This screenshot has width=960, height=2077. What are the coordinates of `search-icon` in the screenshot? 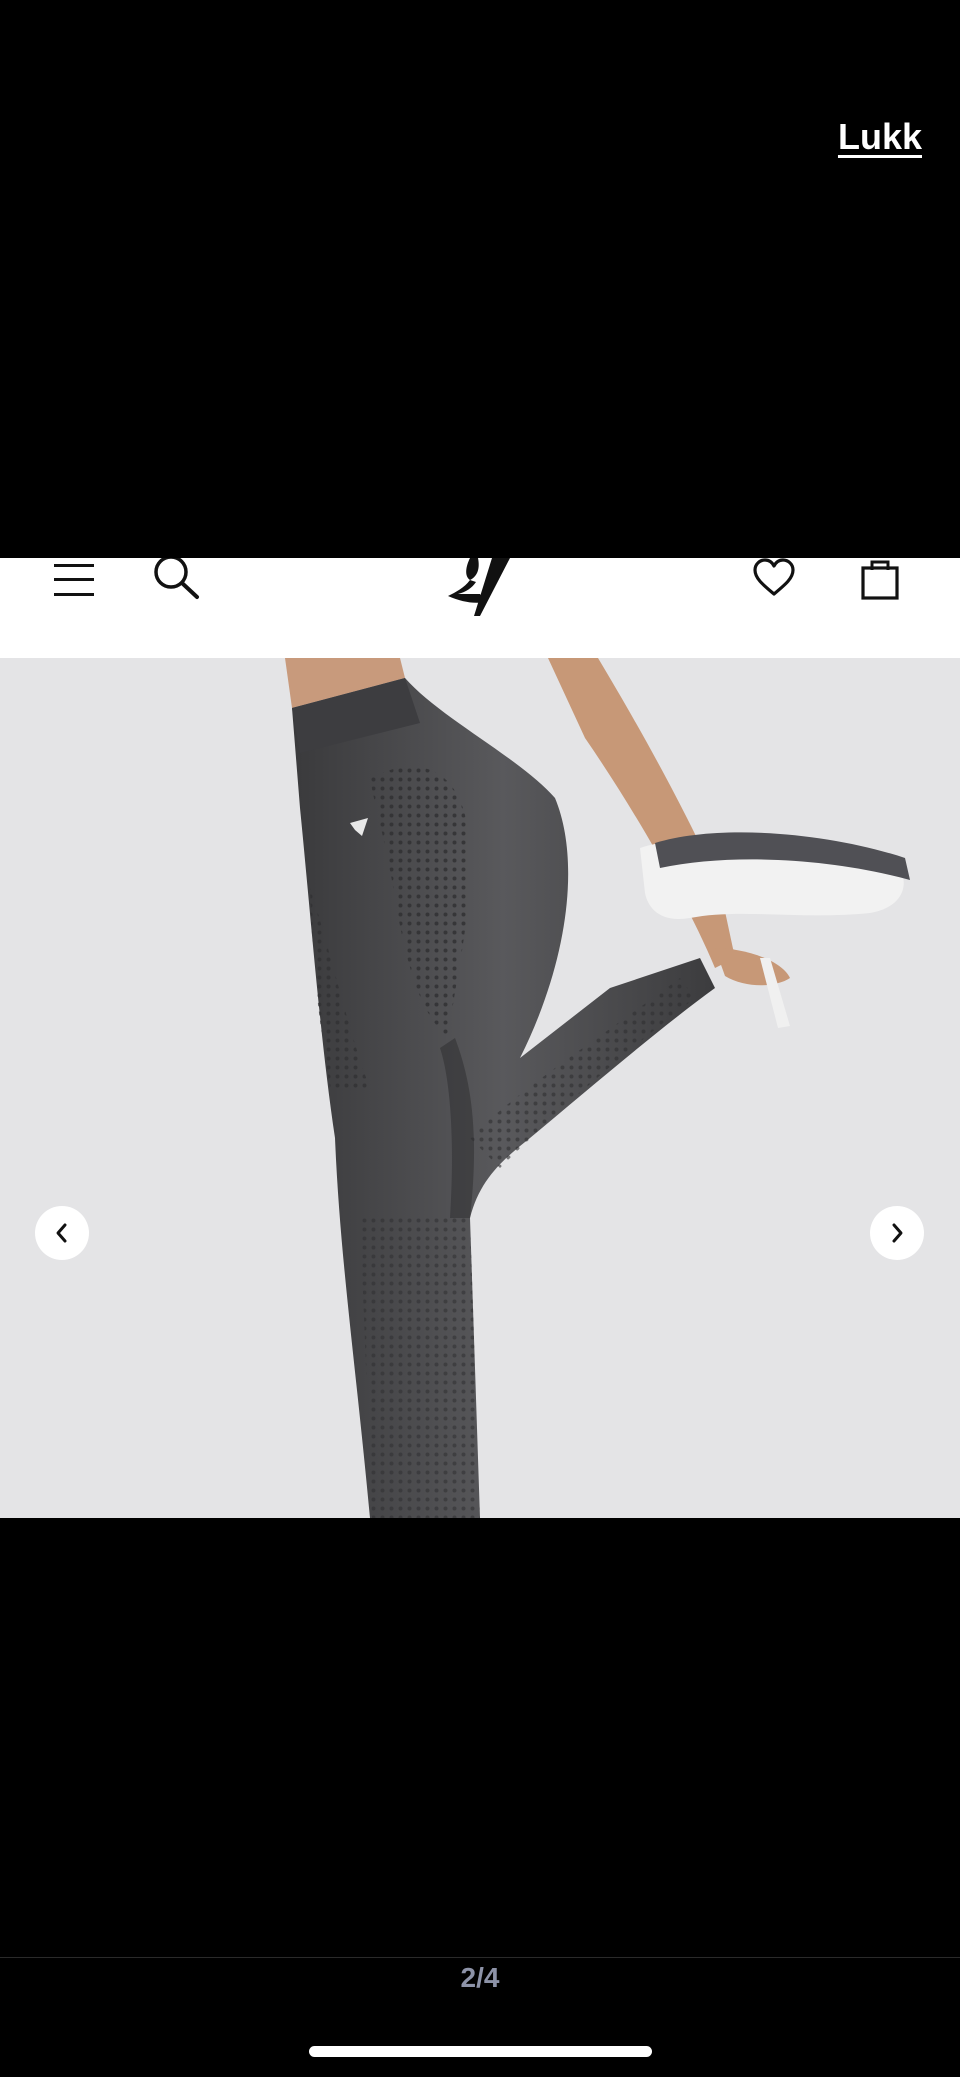 It's located at (175, 579).